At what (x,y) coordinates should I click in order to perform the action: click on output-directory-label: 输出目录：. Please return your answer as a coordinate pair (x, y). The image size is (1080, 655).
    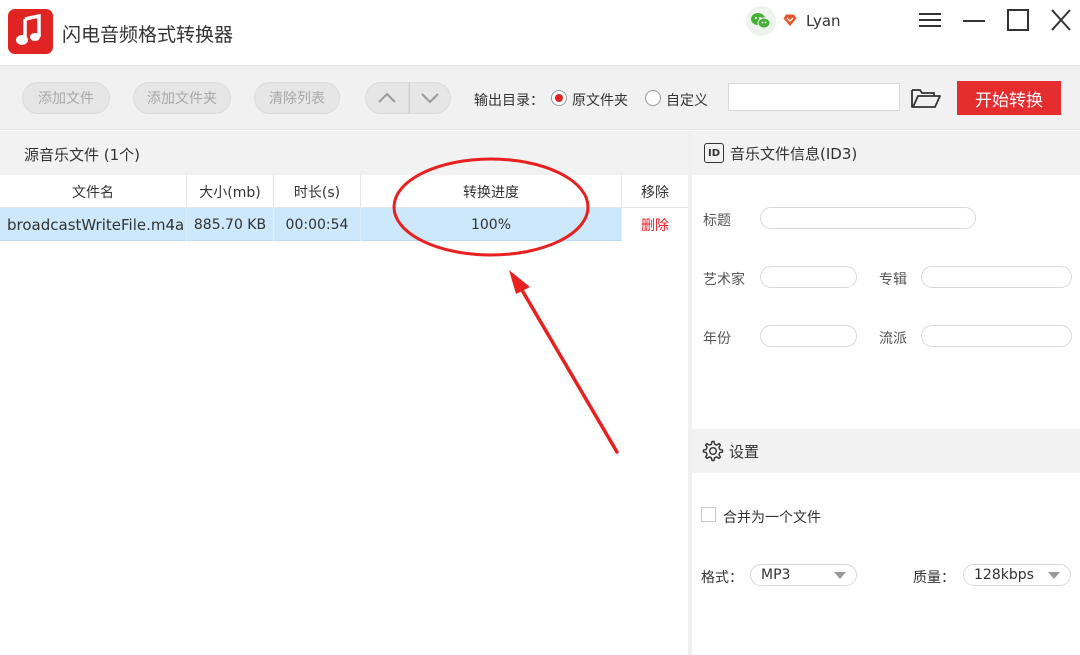
    Looking at the image, I should click on (509, 101).